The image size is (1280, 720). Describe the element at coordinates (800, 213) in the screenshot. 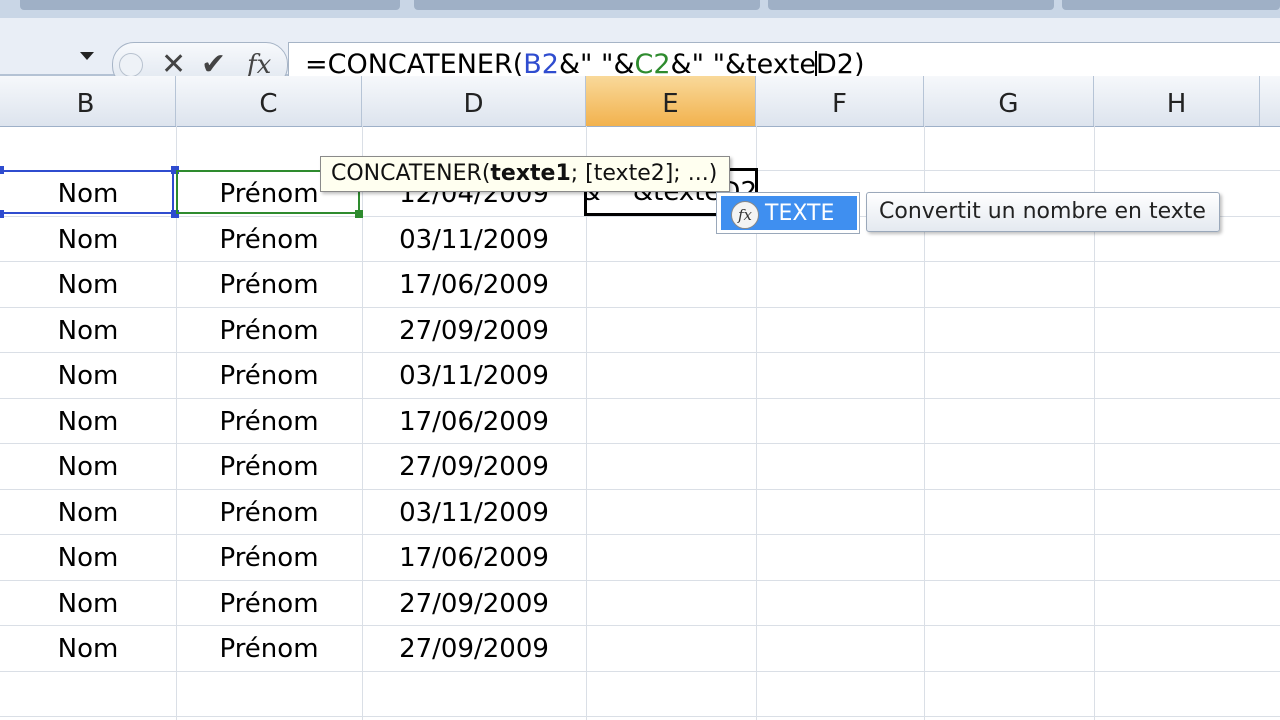

I see `autocomplete-item-label: TEXTE` at that location.